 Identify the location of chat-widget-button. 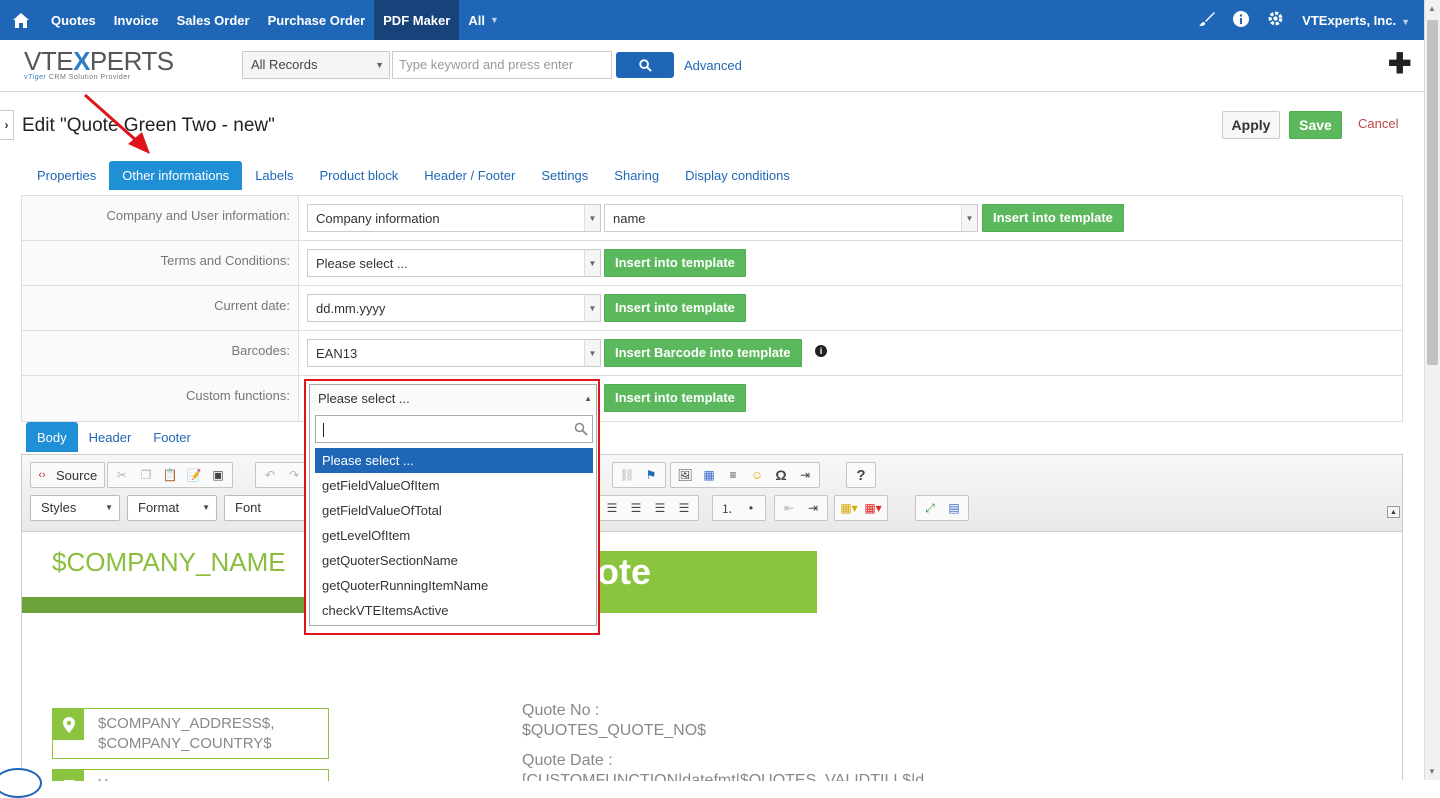
(21, 783).